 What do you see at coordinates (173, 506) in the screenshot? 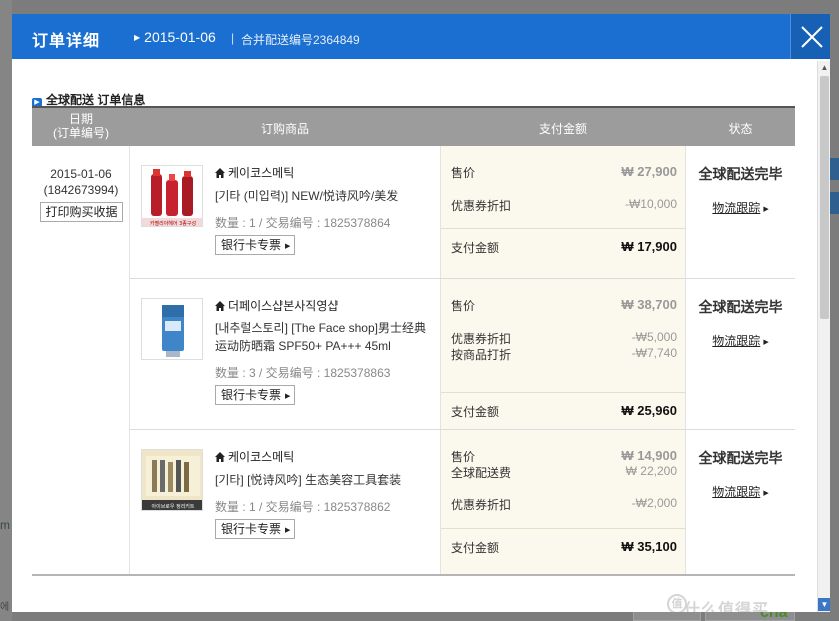
I see `thumbnail-caption: 아이브로우 정리키트` at bounding box center [173, 506].